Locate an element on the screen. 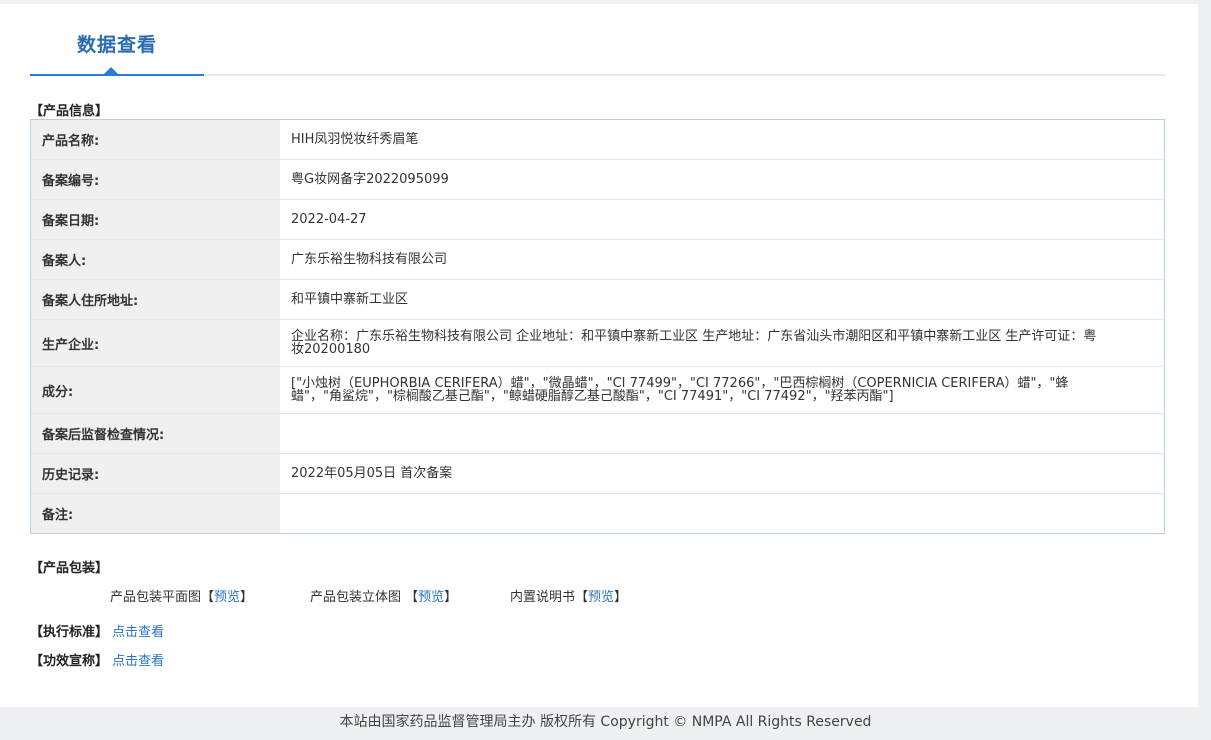 The image size is (1211, 740). row-value: HIH凤羽悦妆纤秀眉笔 is located at coordinates (722, 139).